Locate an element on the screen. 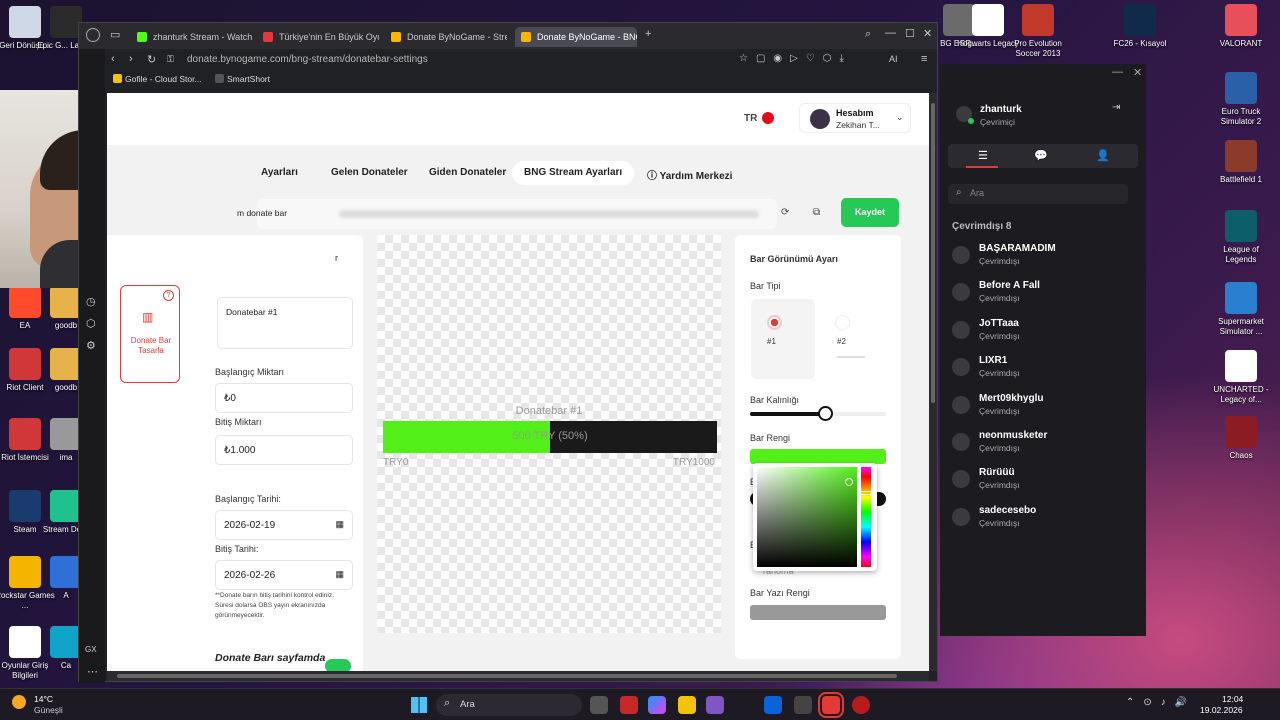 Image resolution: width=1280 pixels, height=720 pixels. back-icon: ‹ is located at coordinates (113, 59).